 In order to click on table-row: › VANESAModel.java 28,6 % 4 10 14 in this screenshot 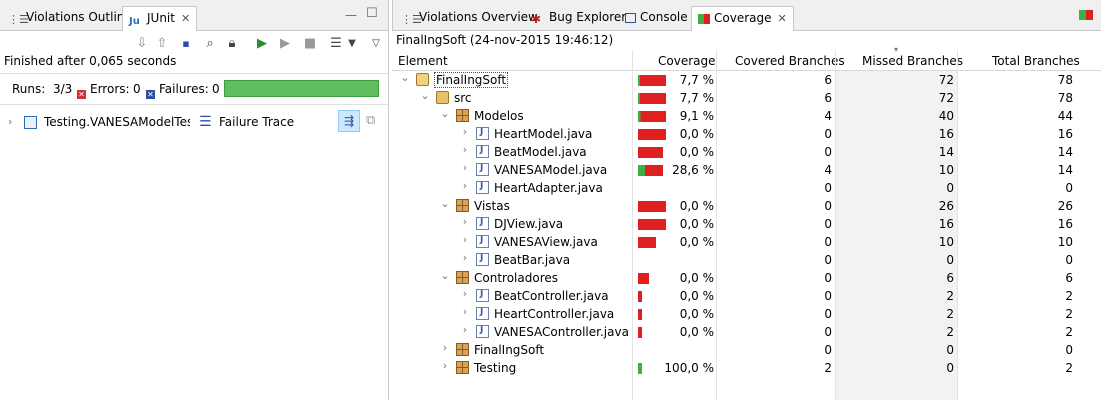, I will do `click(746, 170)`.